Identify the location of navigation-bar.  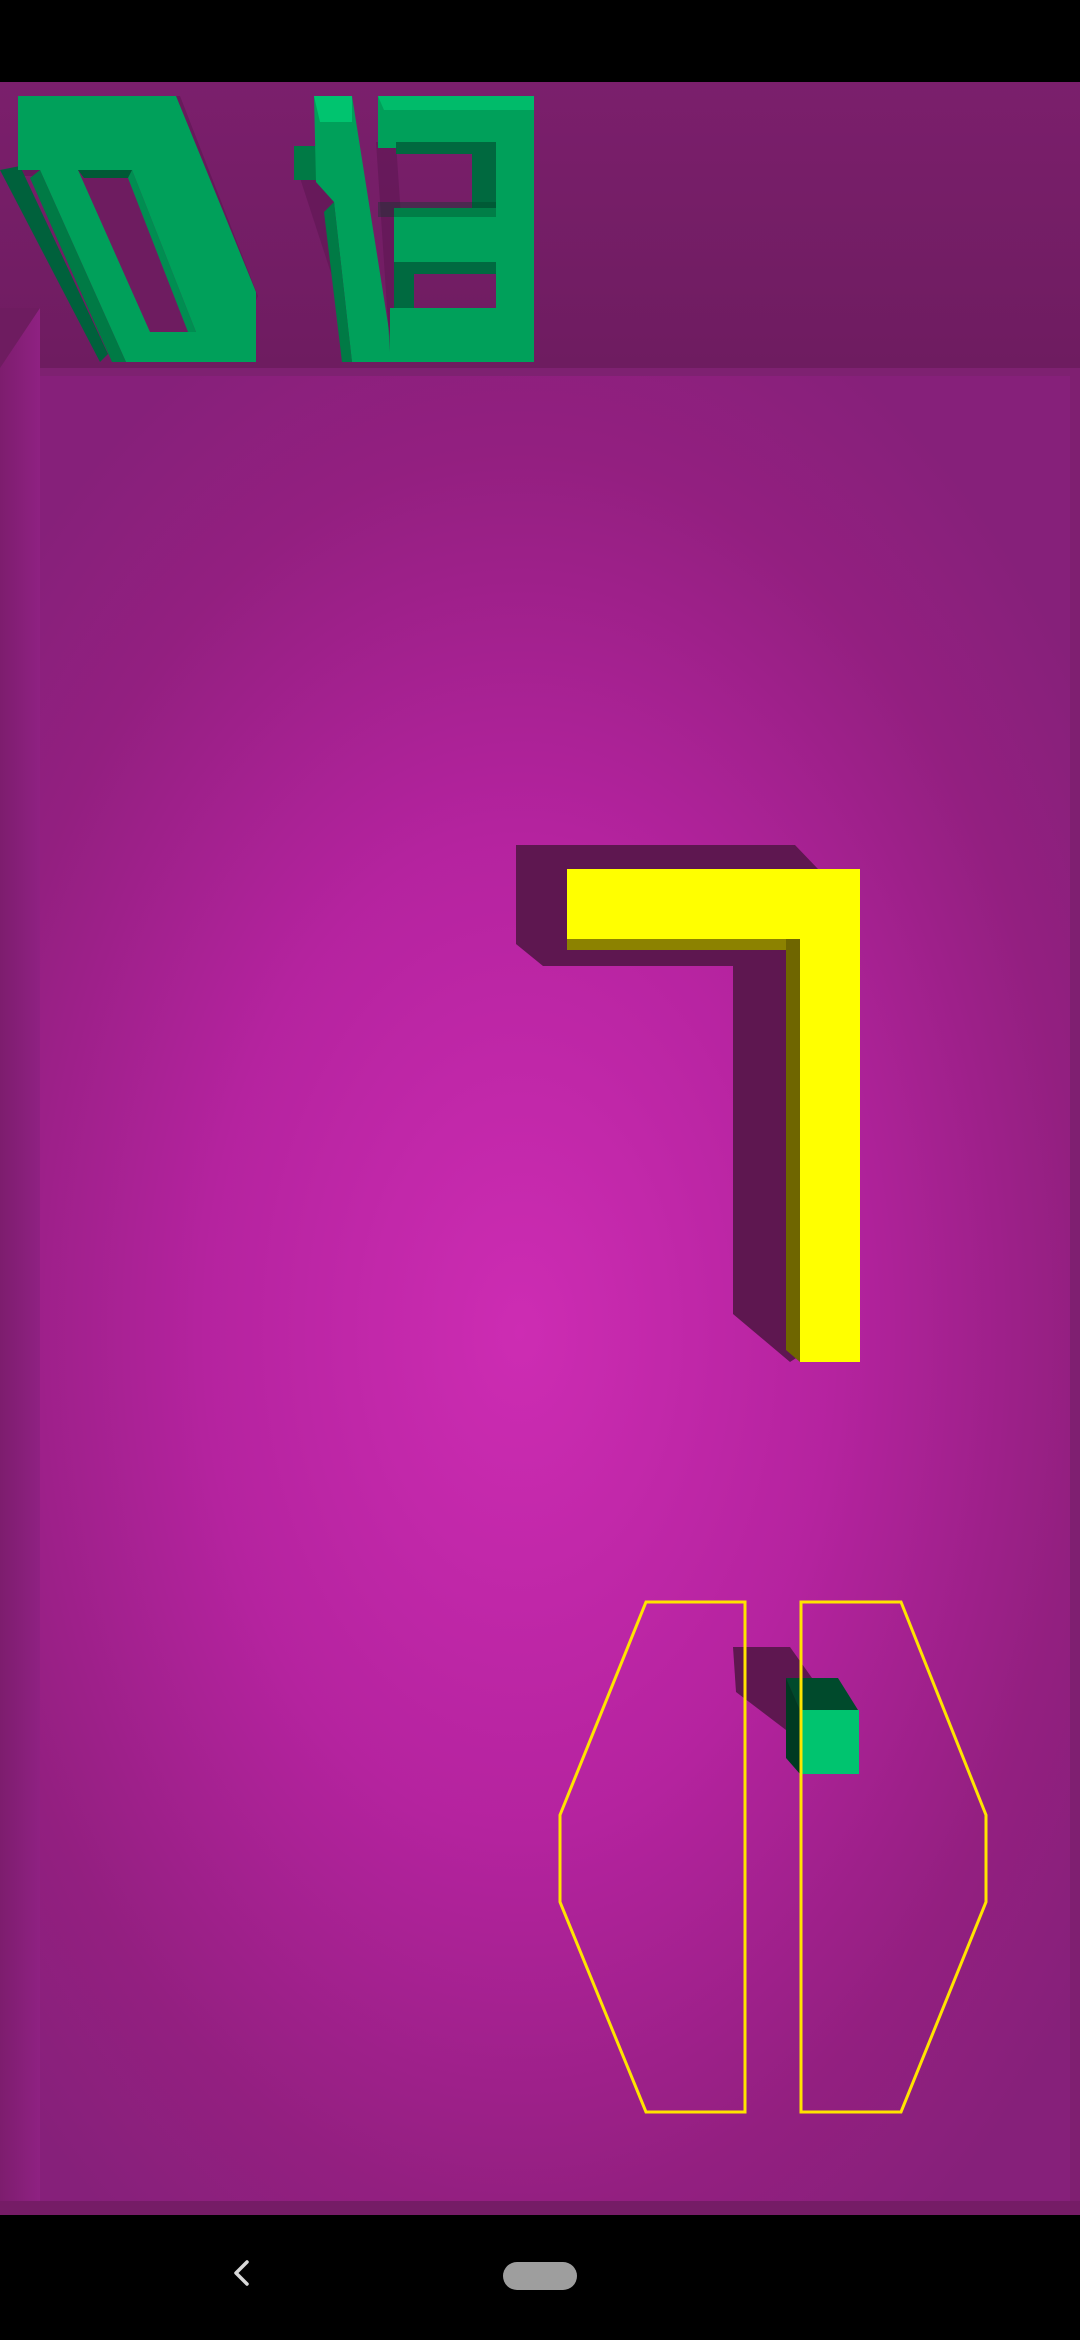
(540, 2277).